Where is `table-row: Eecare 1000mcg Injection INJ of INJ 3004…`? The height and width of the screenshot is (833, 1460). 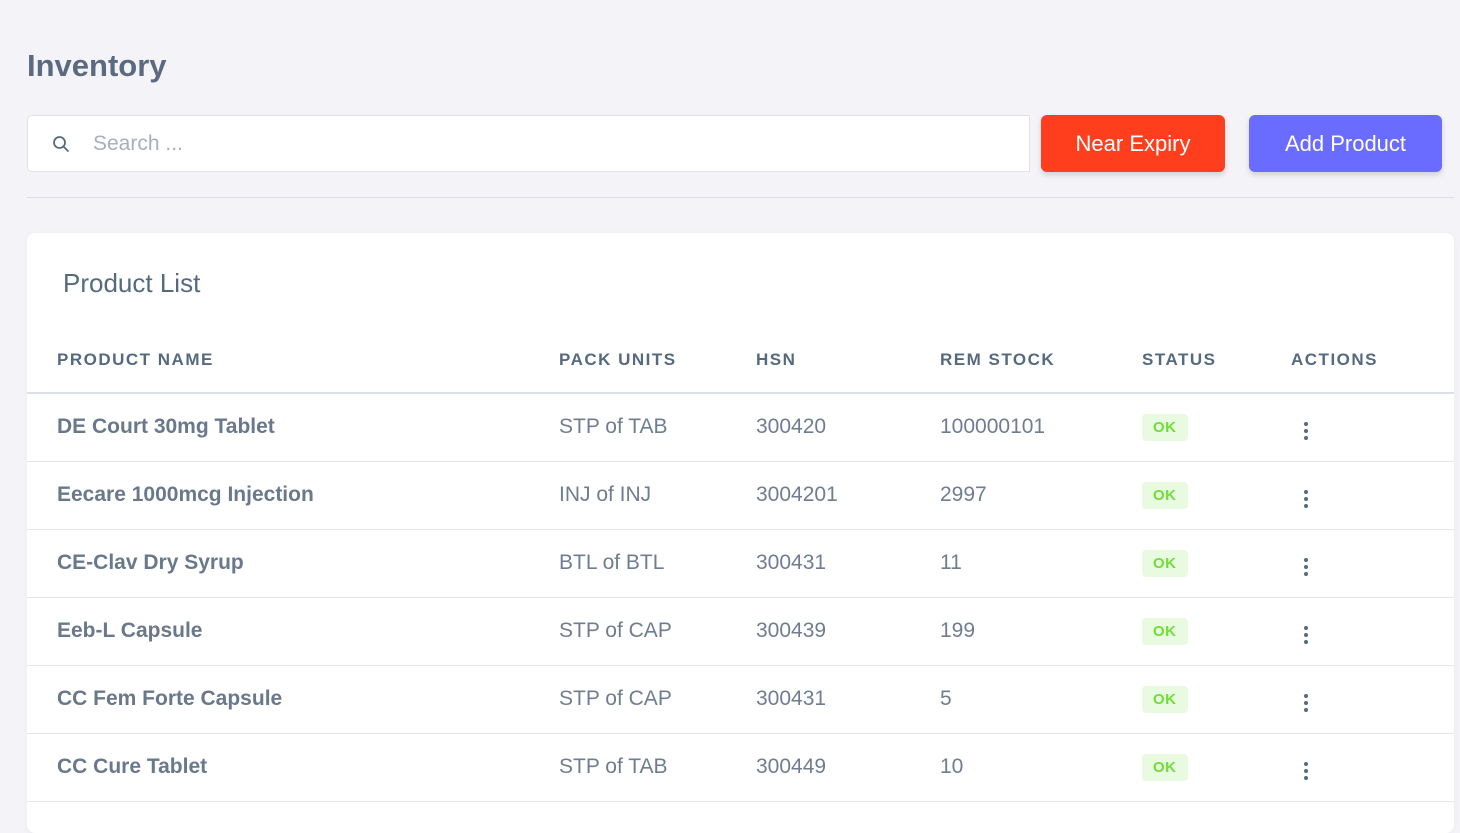 table-row: Eecare 1000mcg Injection INJ of INJ 3004… is located at coordinates (740, 495).